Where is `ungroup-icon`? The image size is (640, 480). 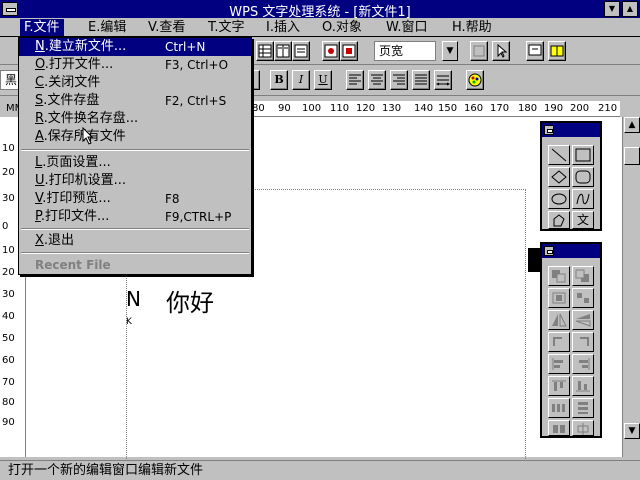
ungroup-icon is located at coordinates (583, 298).